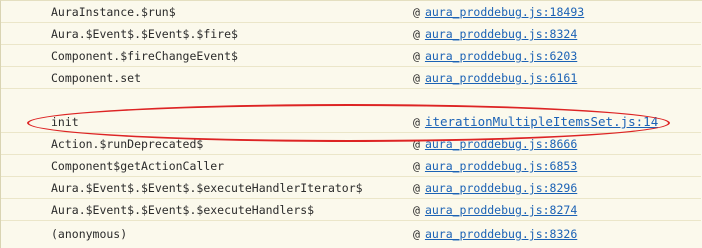 This screenshot has height=248, width=702. I want to click on source-link: aura_proddebug.js:8326, so click(501, 234).